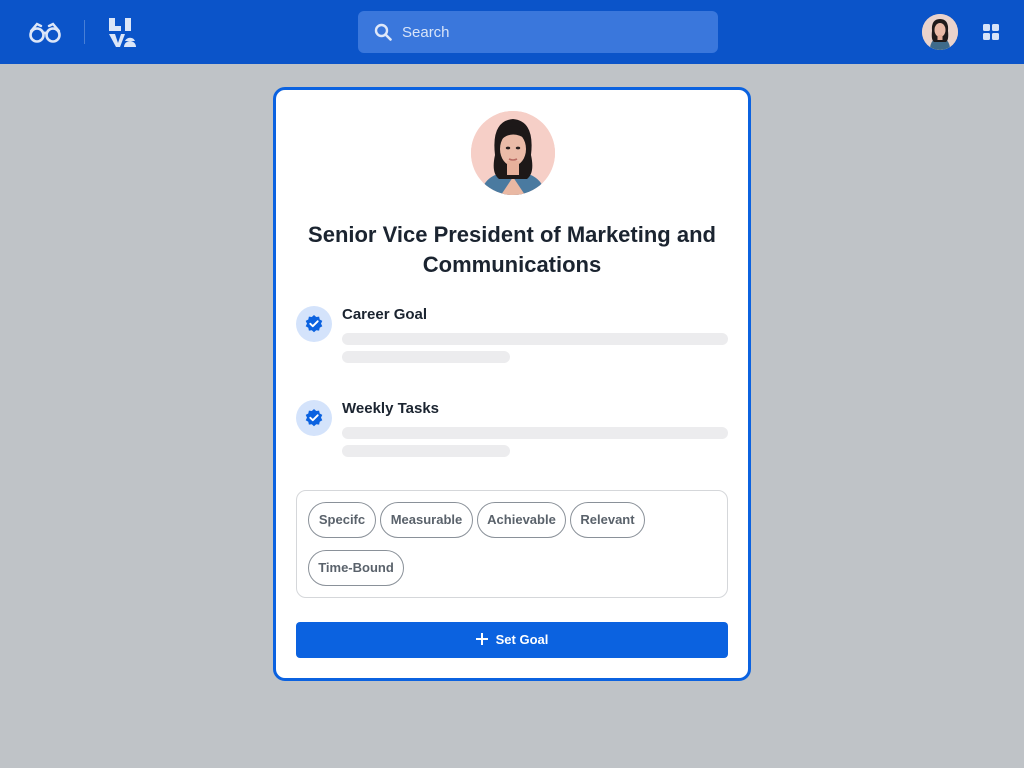  I want to click on tag-measurable: Measurable, so click(426, 520).